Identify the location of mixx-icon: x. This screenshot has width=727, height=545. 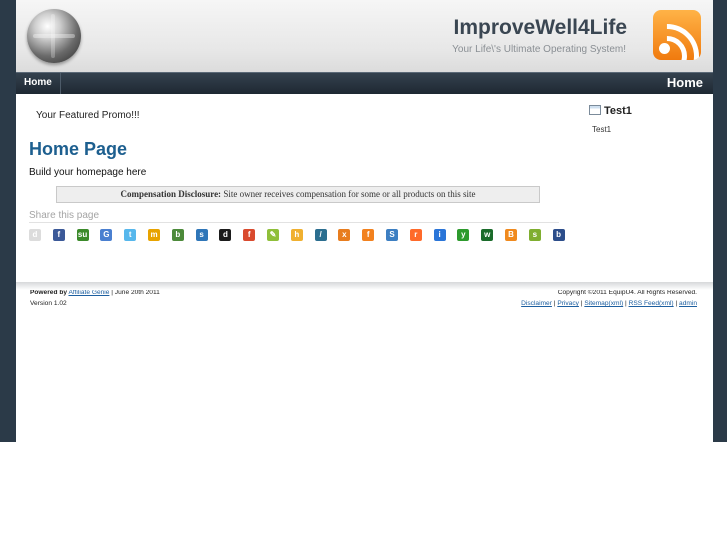
(344, 235).